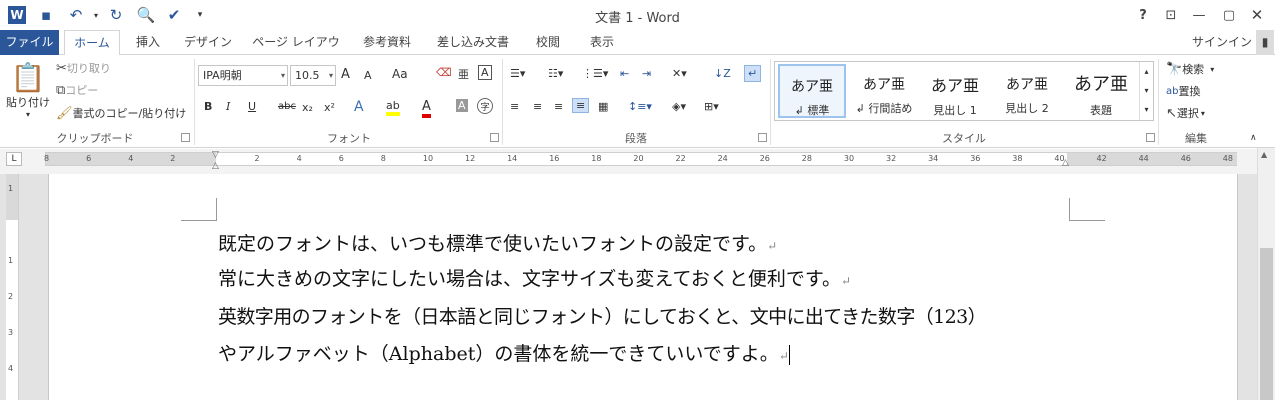  Describe the element at coordinates (1266, 324) in the screenshot. I see `scrollbar-thumb` at that location.